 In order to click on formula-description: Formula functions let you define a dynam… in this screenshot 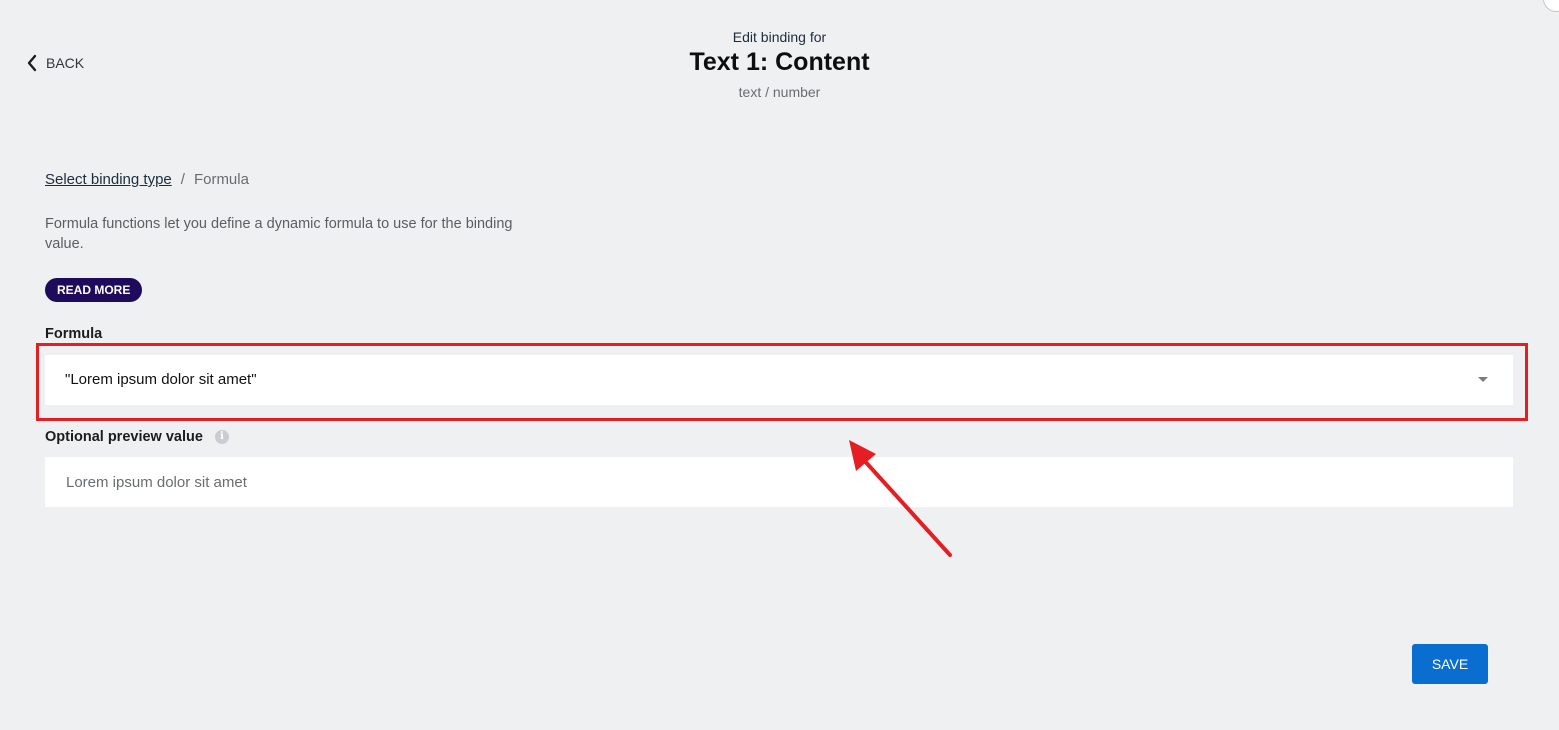, I will do `click(279, 234)`.